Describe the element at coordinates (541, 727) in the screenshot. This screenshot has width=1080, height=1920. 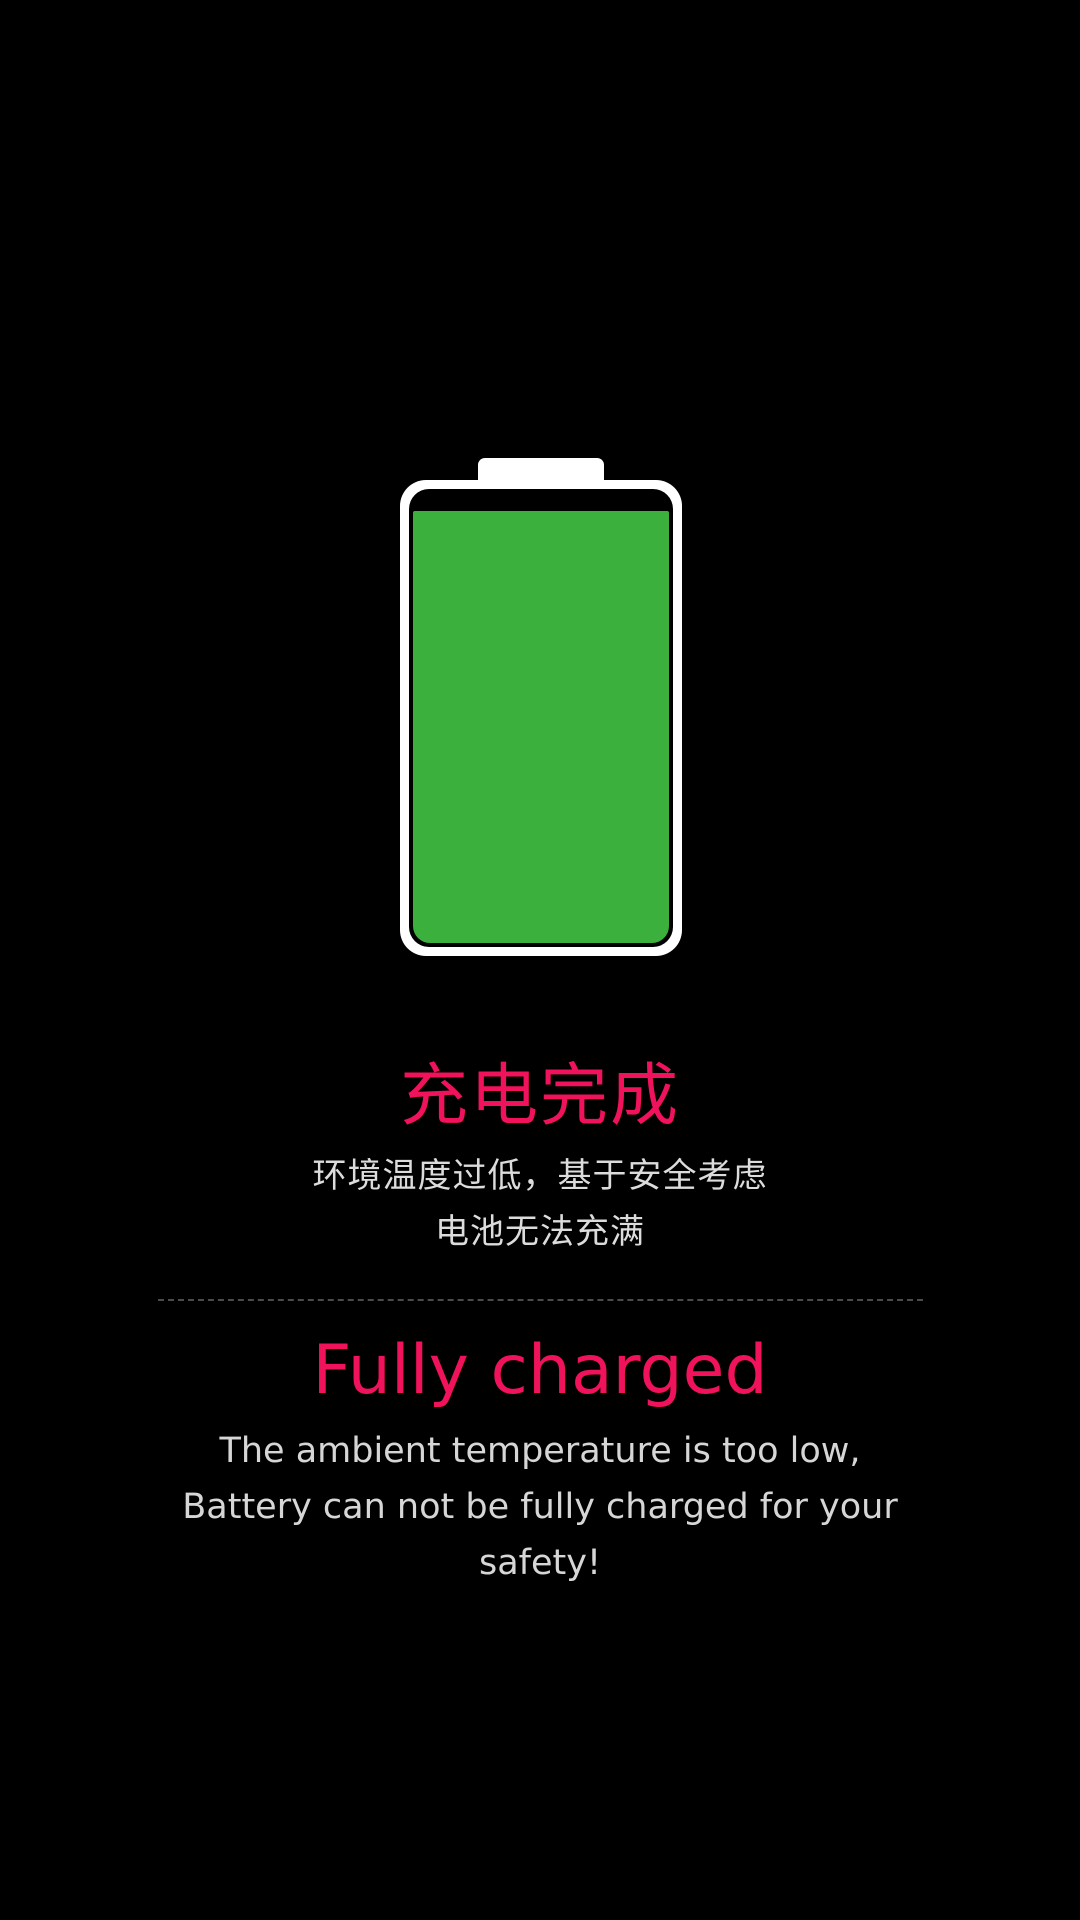
I see `battery-level-fill` at that location.